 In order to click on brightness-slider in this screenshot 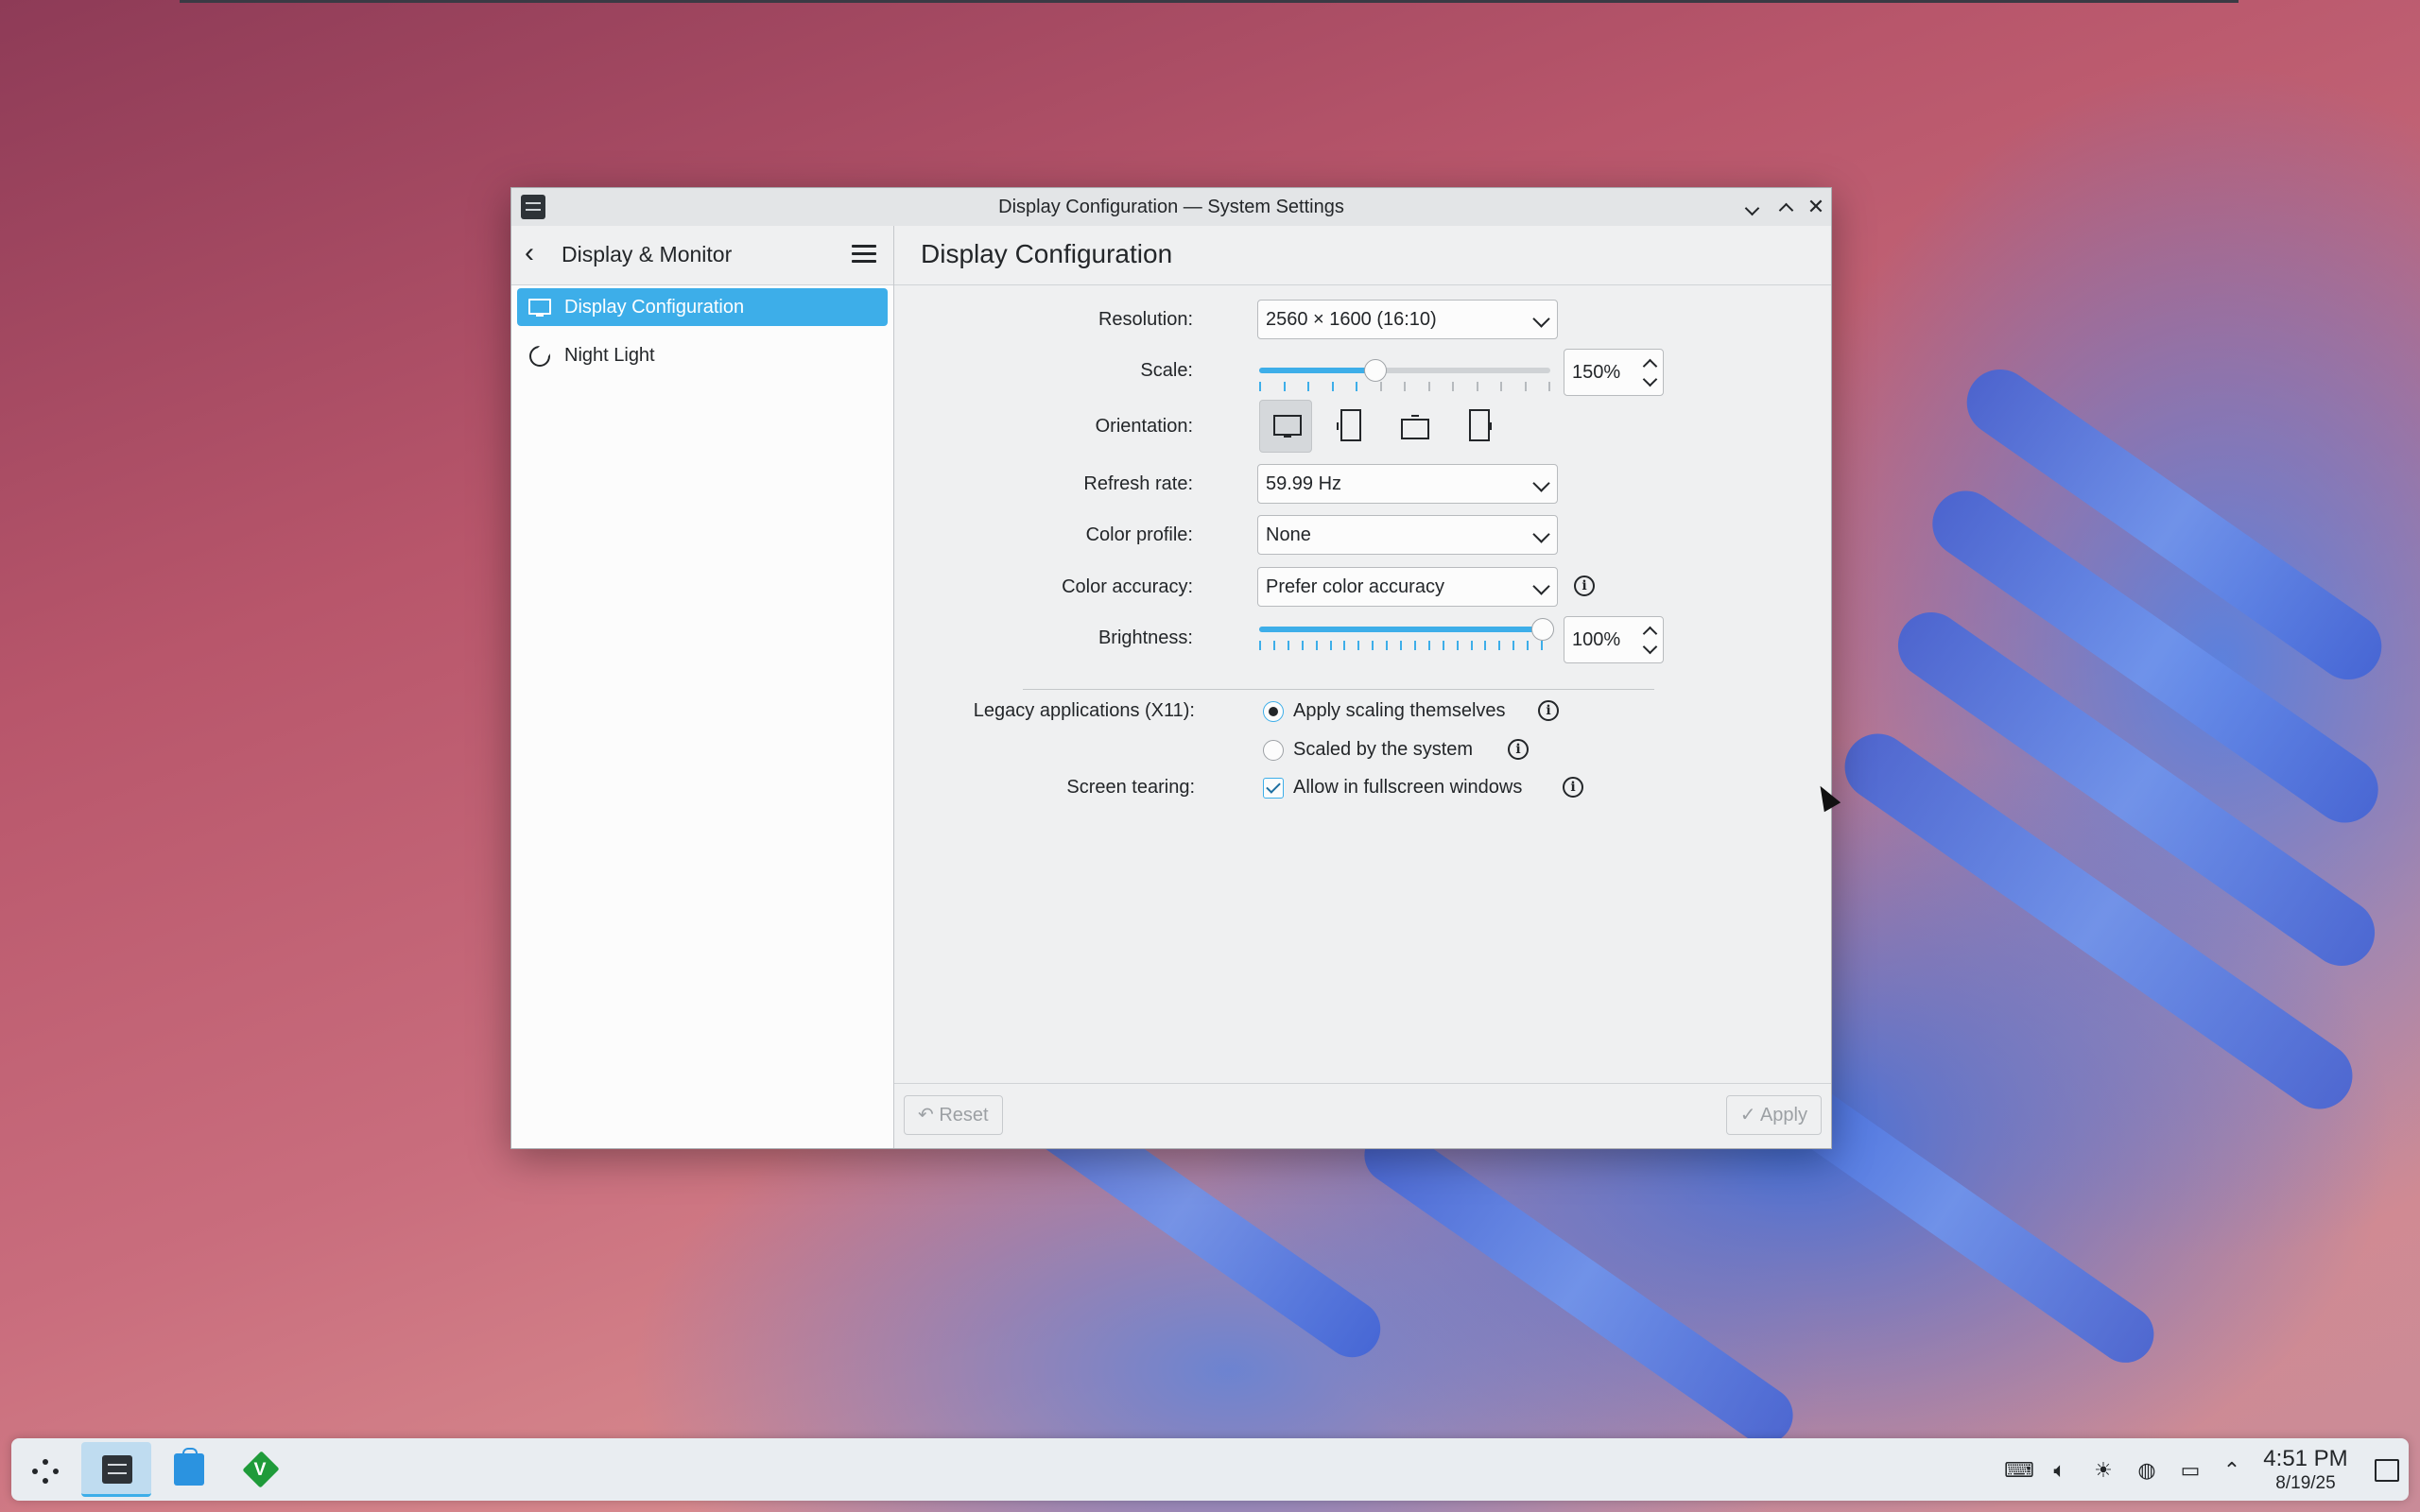, I will do `click(1406, 634)`.